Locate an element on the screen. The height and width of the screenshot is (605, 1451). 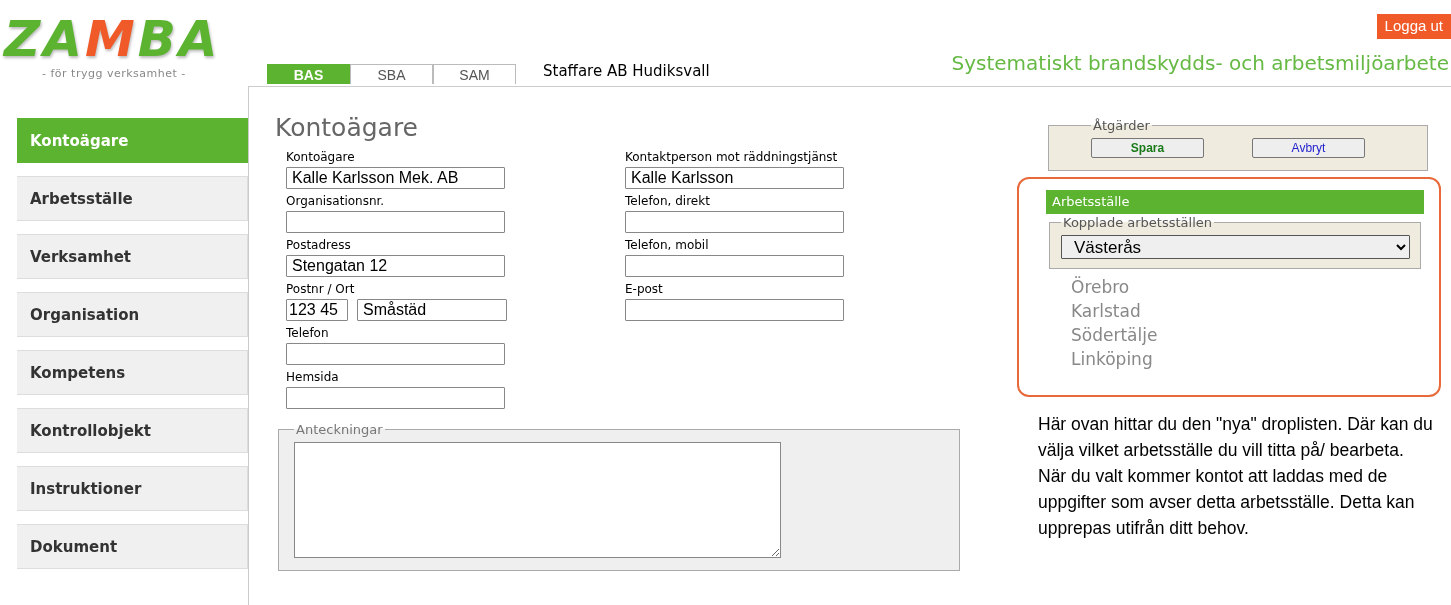
sidebar-item: Verksamhet is located at coordinates (132, 256).